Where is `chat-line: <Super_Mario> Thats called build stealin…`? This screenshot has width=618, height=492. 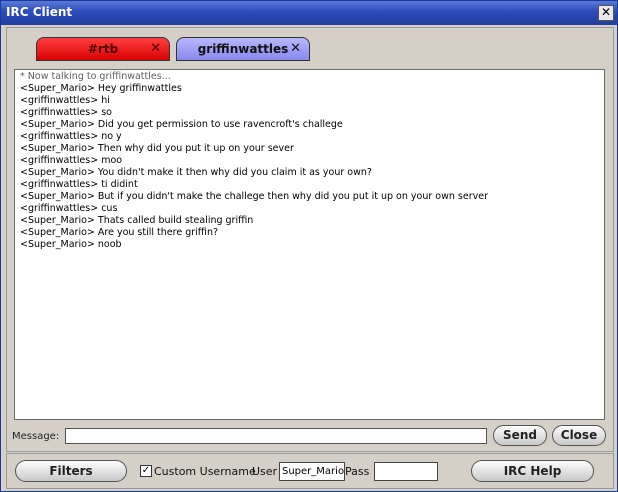 chat-line: <Super_Mario> Thats called build stealin… is located at coordinates (137, 220).